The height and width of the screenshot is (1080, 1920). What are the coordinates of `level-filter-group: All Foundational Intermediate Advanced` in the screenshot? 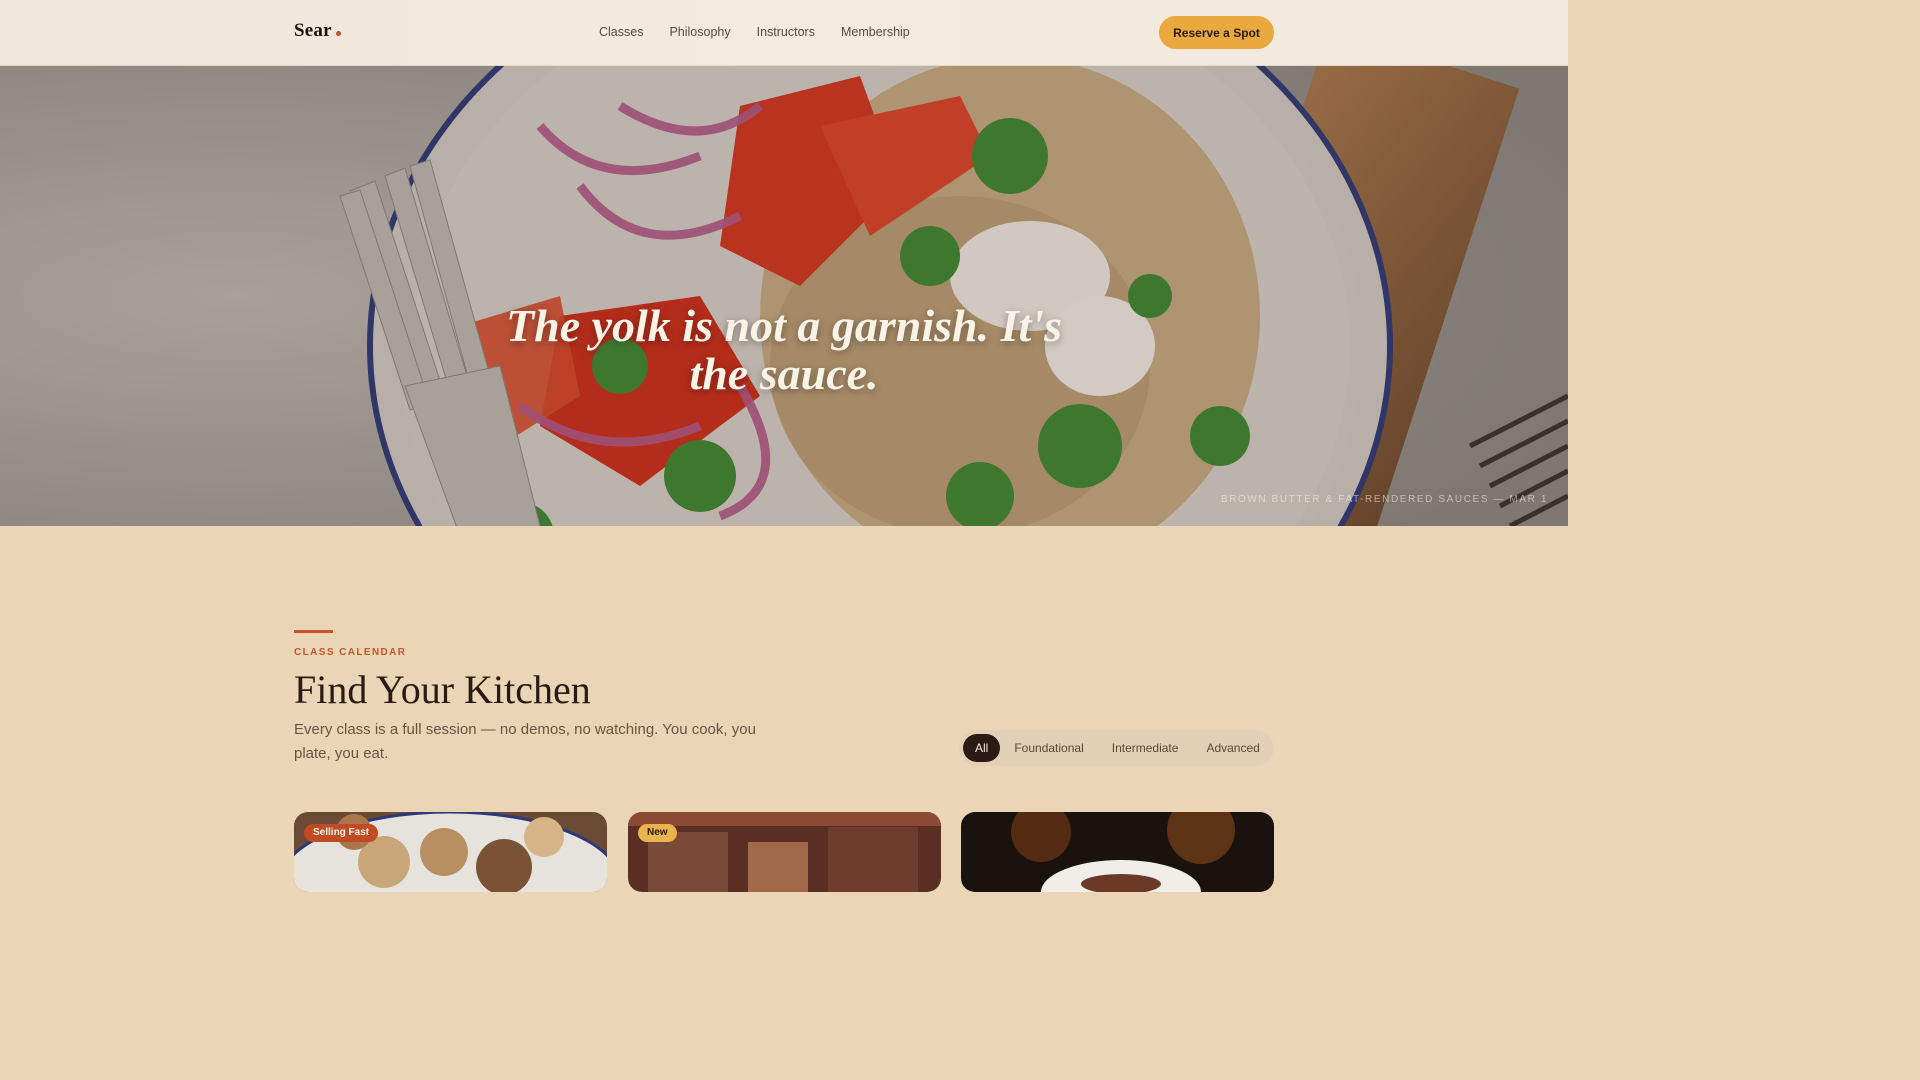 It's located at (1116, 748).